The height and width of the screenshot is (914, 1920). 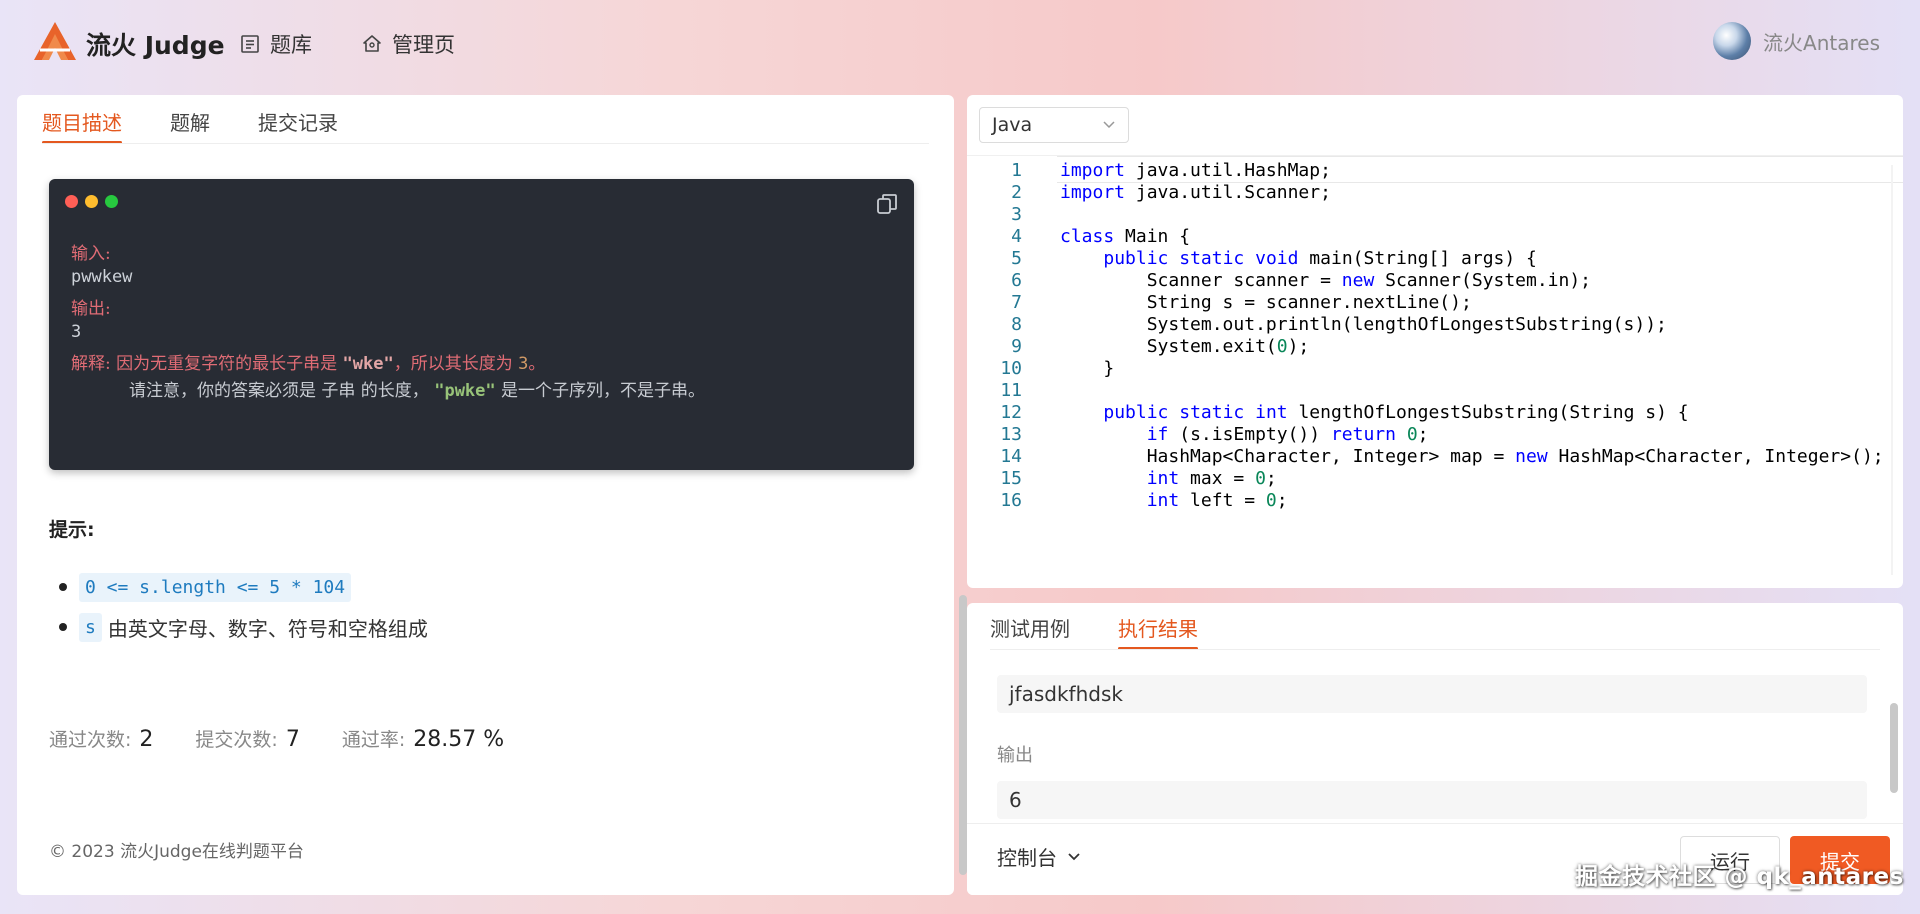 I want to click on hint-code: 0 <= s.length <= 5 * 104, so click(x=215, y=587).